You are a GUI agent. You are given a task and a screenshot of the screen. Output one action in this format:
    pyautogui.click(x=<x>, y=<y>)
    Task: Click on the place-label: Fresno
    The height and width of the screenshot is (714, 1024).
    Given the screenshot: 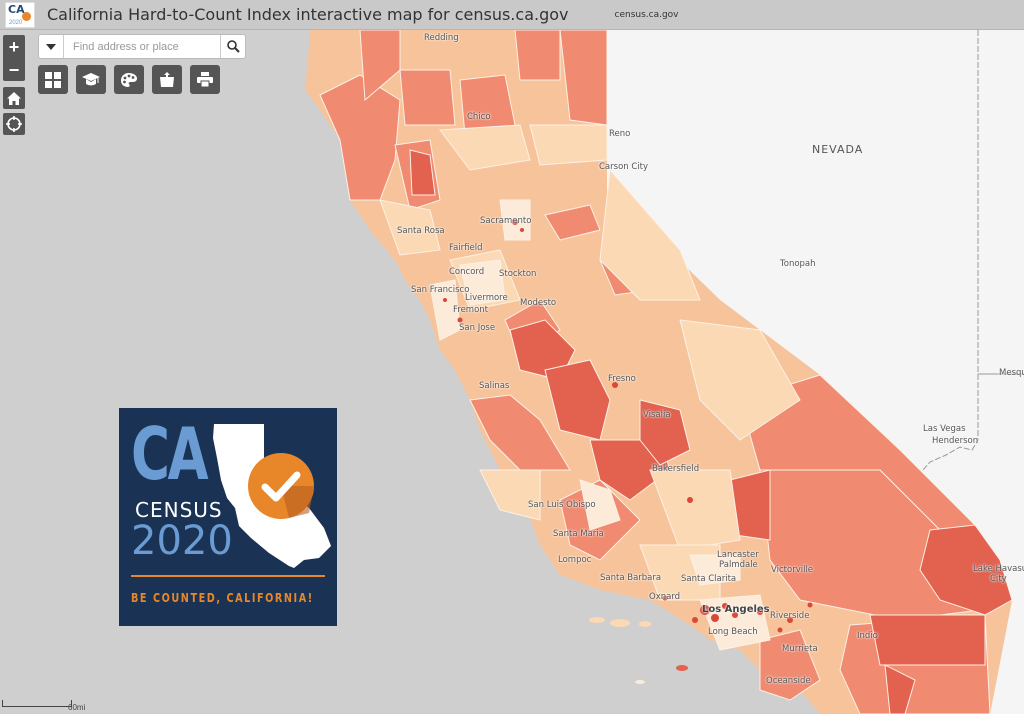 What is the action you would take?
    pyautogui.click(x=622, y=379)
    